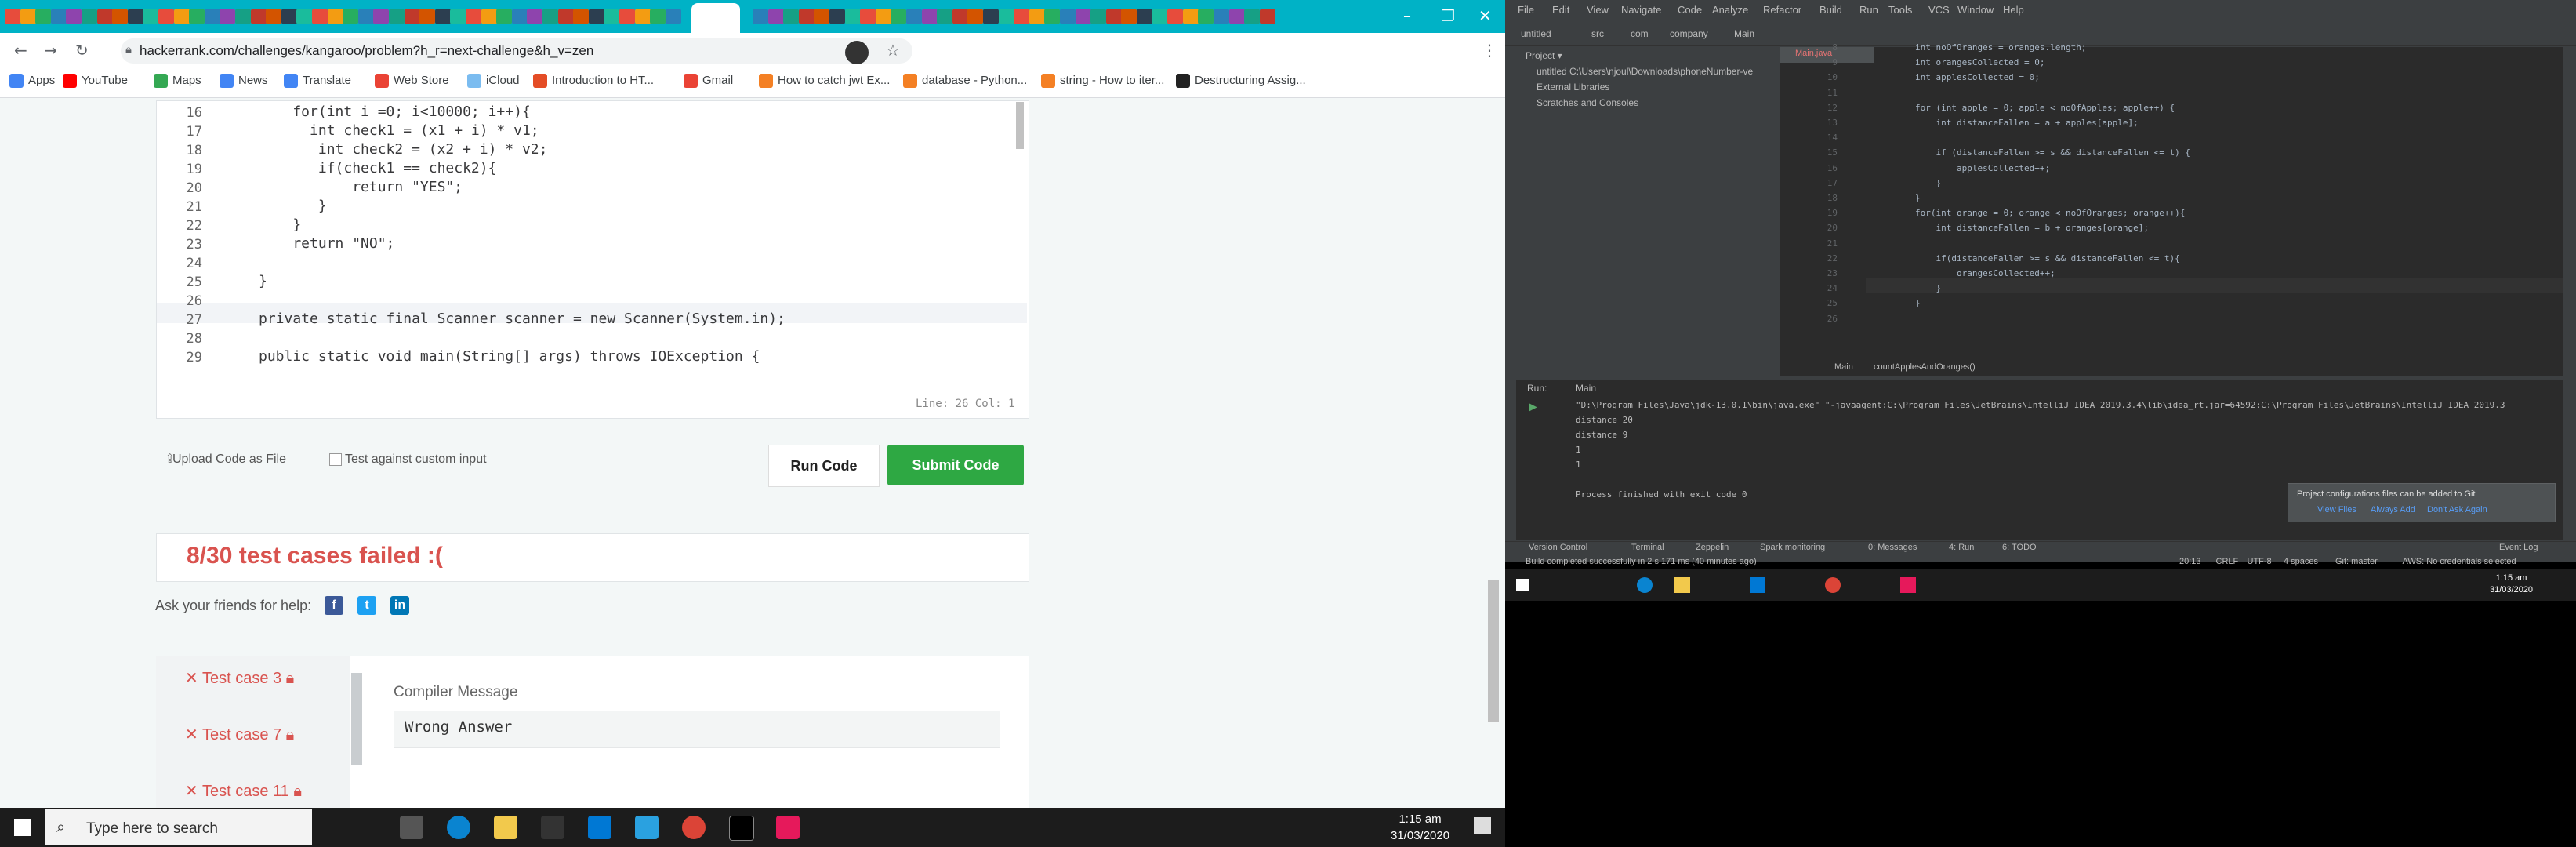 The image size is (2576, 847). What do you see at coordinates (1792, 547) in the screenshot?
I see `ide-bottom-tab: Spark monitoring` at bounding box center [1792, 547].